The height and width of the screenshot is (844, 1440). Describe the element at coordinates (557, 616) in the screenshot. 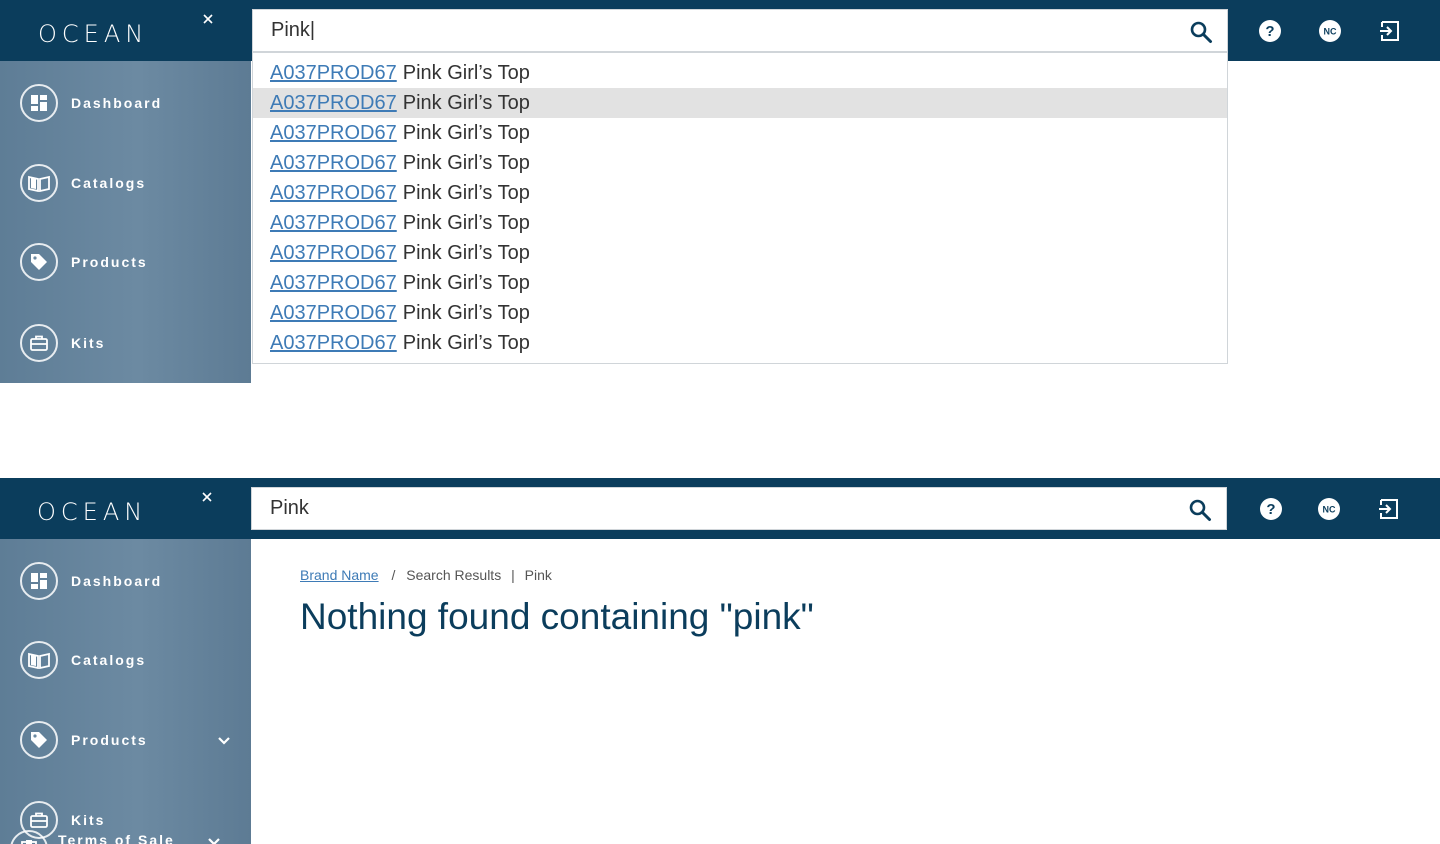

I see `page-title: Nothing found containing "pink"` at that location.